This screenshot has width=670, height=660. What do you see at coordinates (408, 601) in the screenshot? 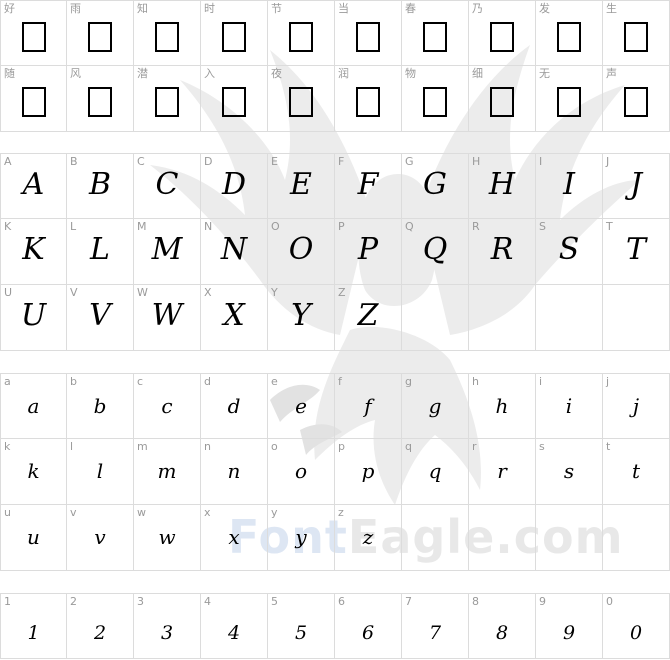
I see `glyph-label: 7` at bounding box center [408, 601].